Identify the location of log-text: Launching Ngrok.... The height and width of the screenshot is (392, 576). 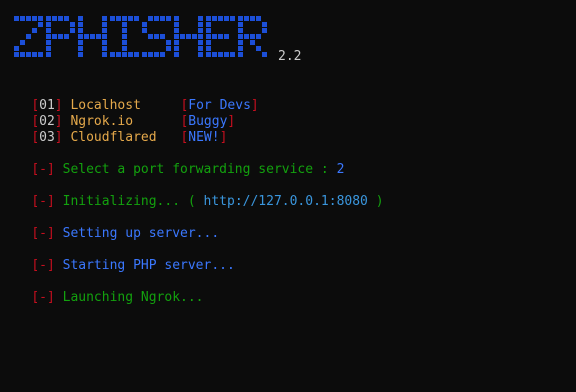
(133, 297).